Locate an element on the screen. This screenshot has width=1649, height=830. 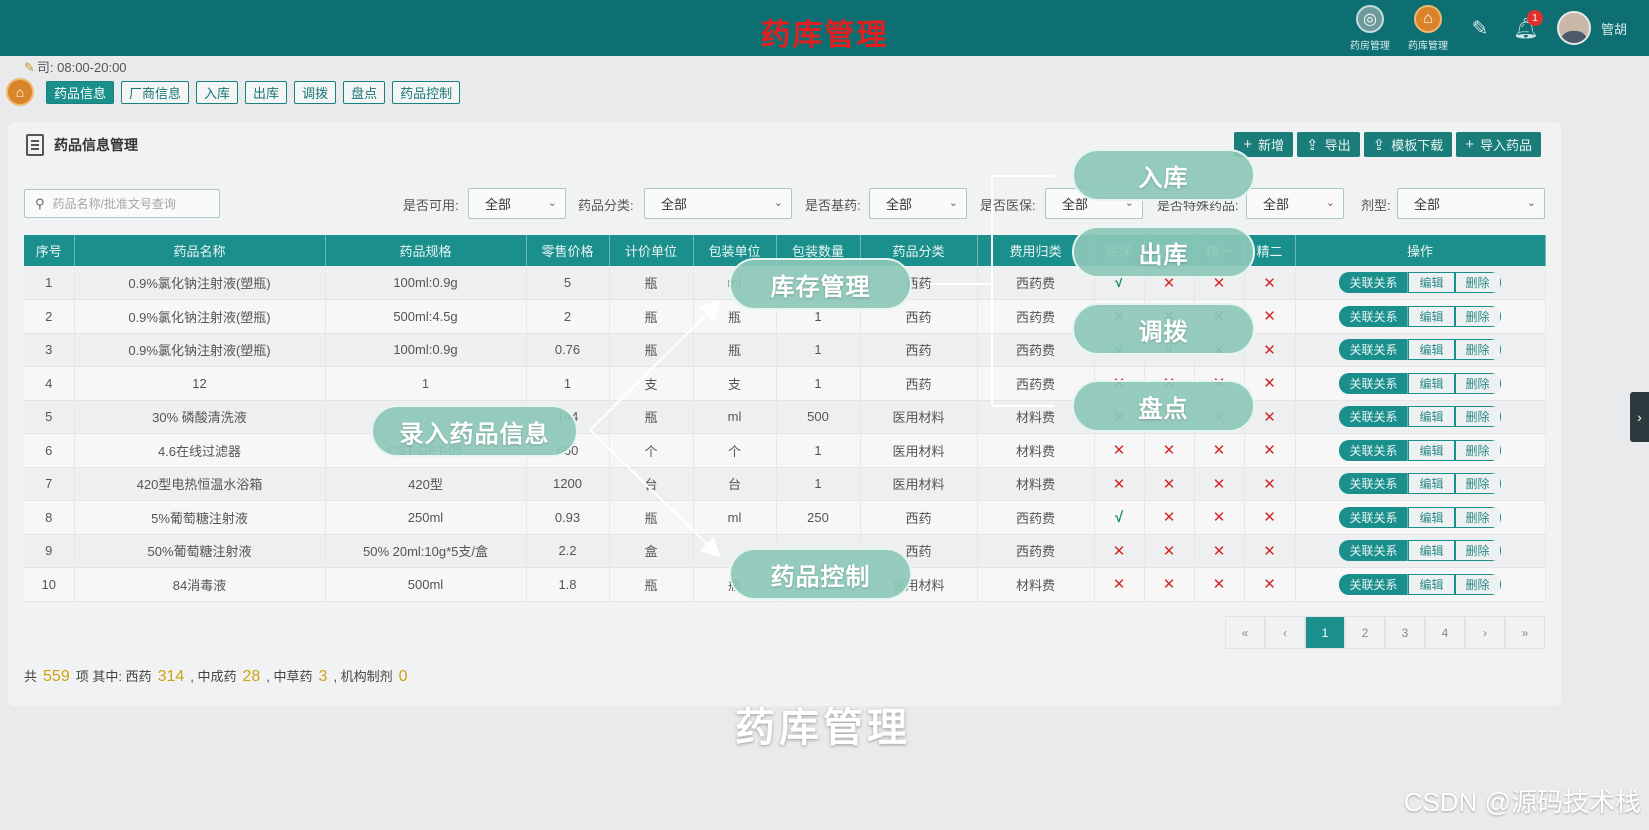
filter-form-select: 全部 ⌄ is located at coordinates (1471, 203).